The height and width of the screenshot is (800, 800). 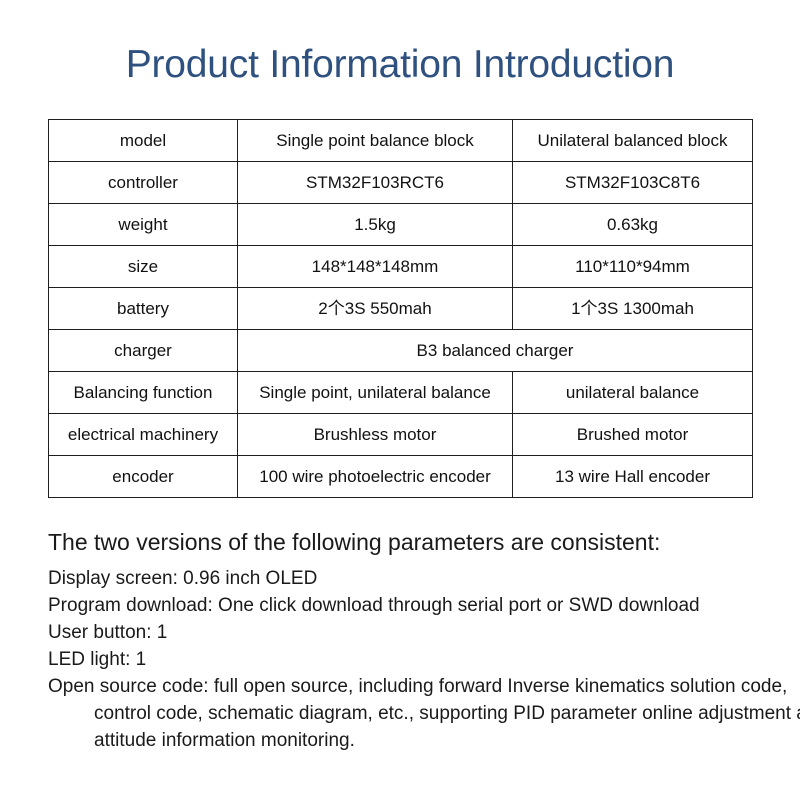 What do you see at coordinates (632, 140) in the screenshot?
I see `spec-value-cell-b: Unilateral balanced block` at bounding box center [632, 140].